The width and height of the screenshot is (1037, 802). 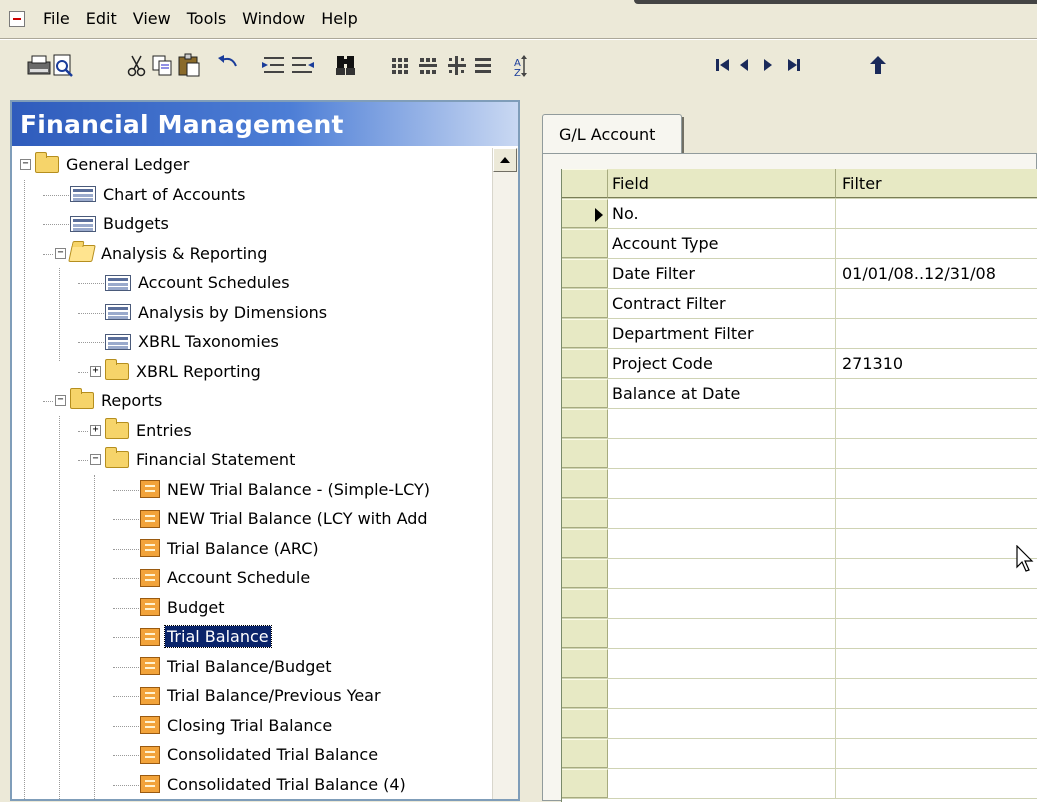 I want to click on up-icon, so click(x=878, y=65).